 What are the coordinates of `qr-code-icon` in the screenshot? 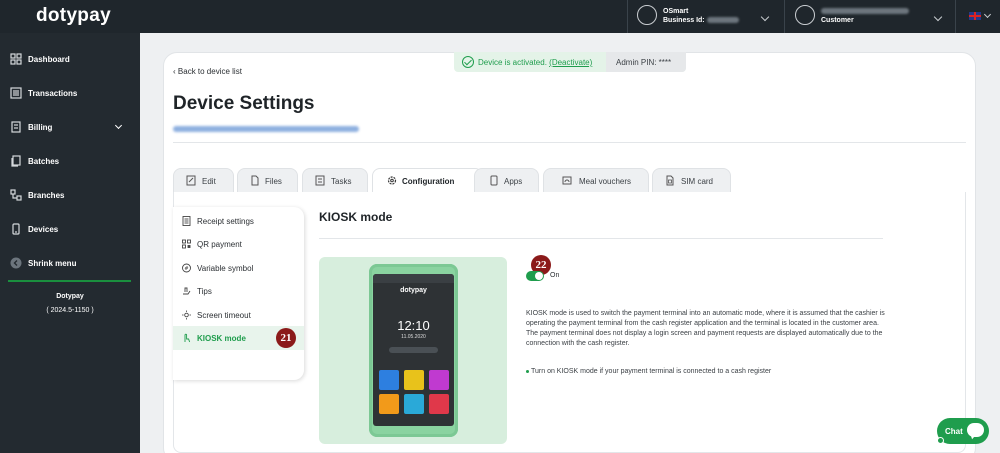 It's located at (186, 244).